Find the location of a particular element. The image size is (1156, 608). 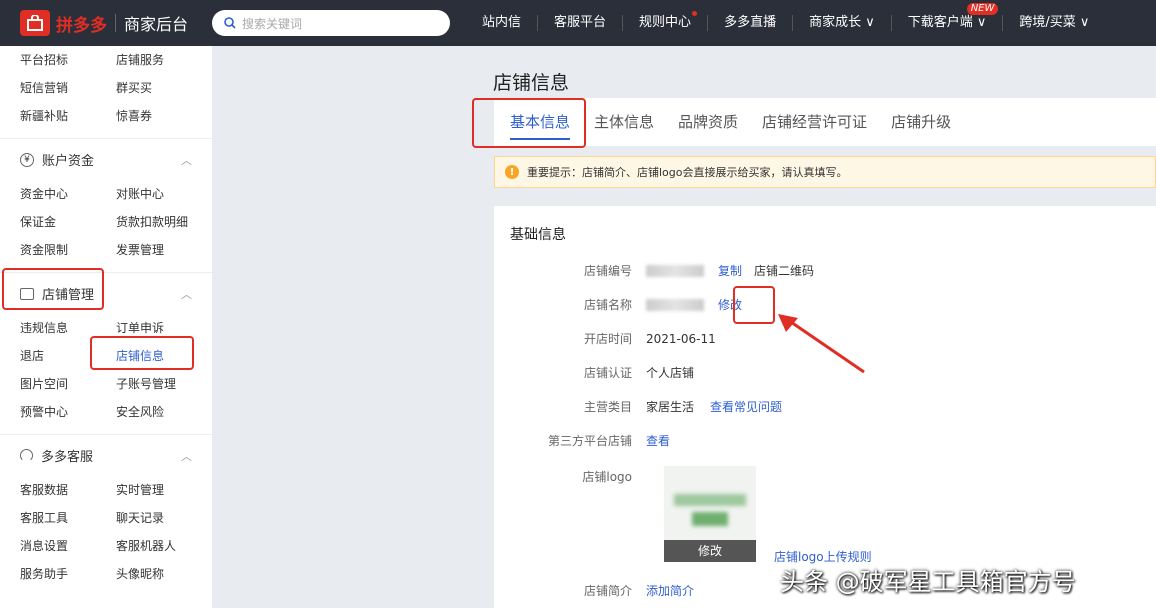

tab-shop-upgrade: 店铺升级 is located at coordinates (921, 122).